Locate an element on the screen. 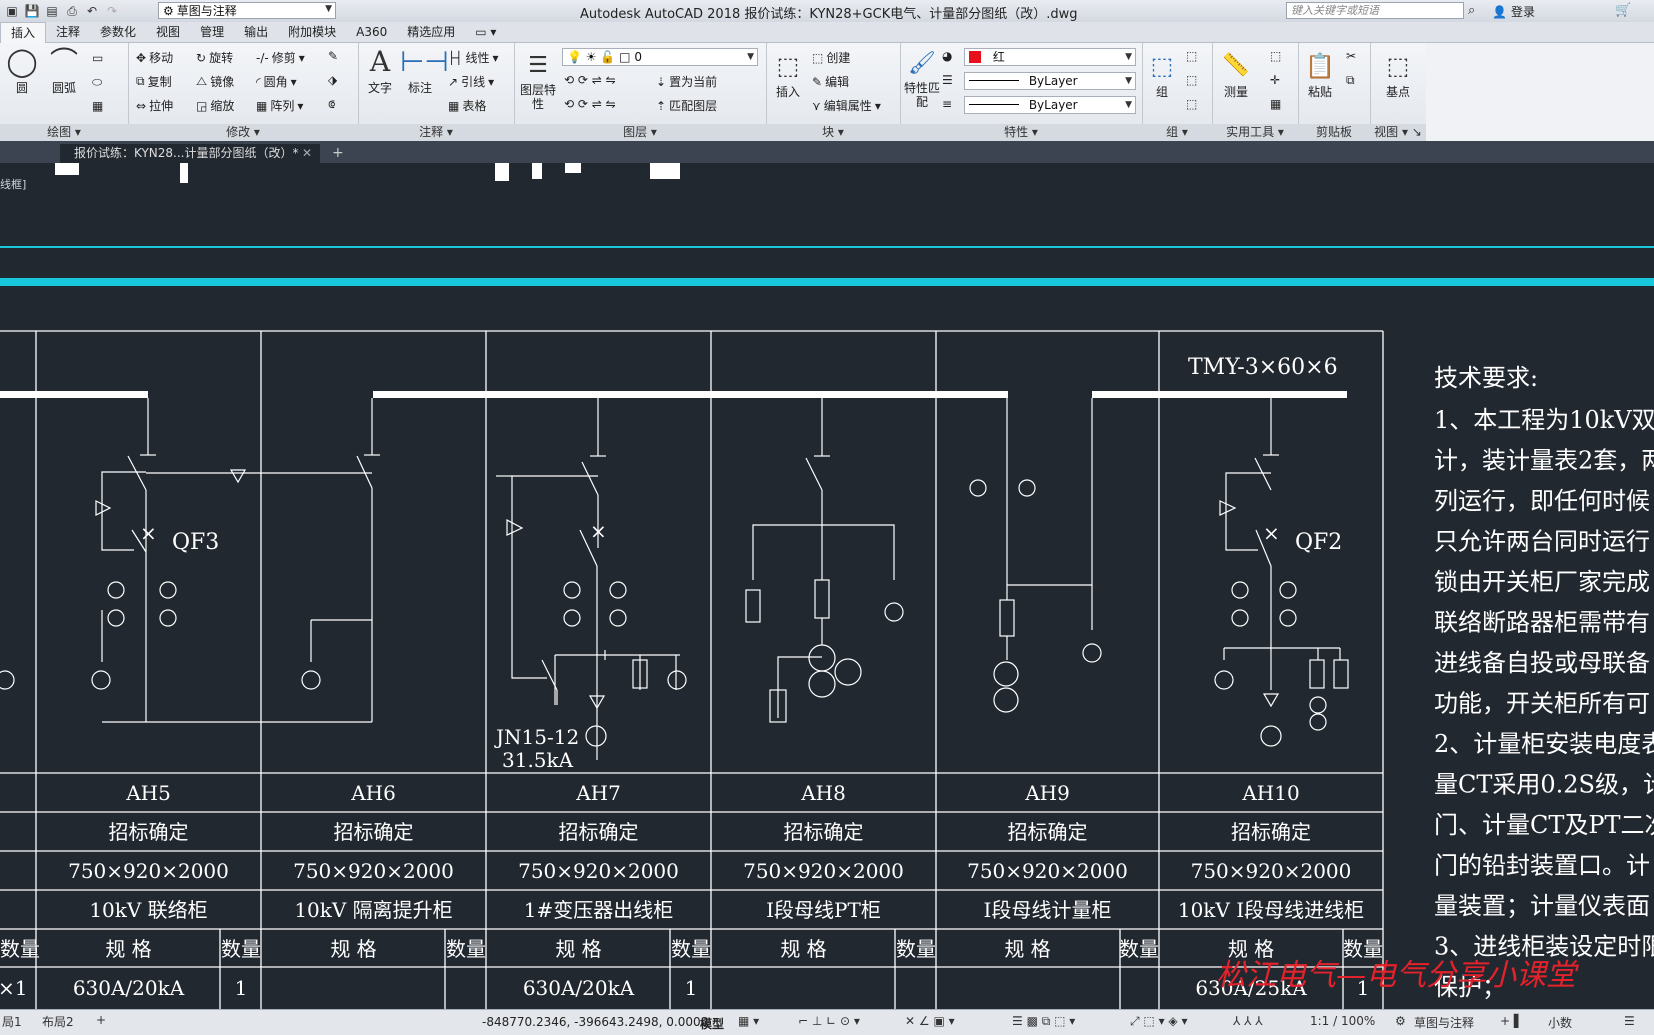  status-workspace: 草图与注释 is located at coordinates (1444, 1022).